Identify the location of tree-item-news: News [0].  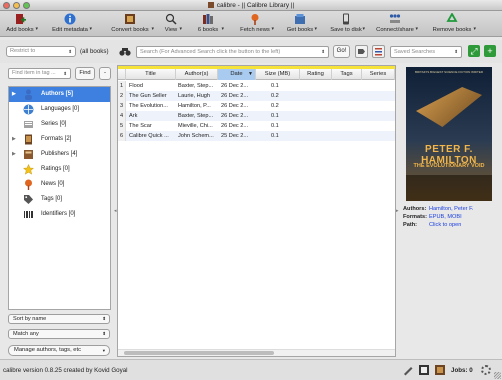
(59, 184).